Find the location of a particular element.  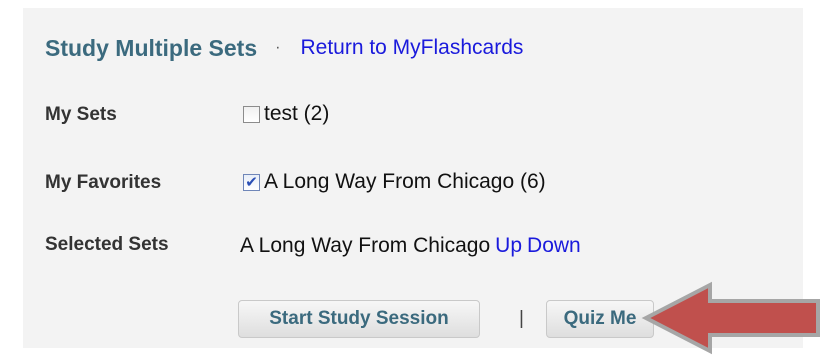

quiz-me-button: Quiz Me is located at coordinates (600, 319).